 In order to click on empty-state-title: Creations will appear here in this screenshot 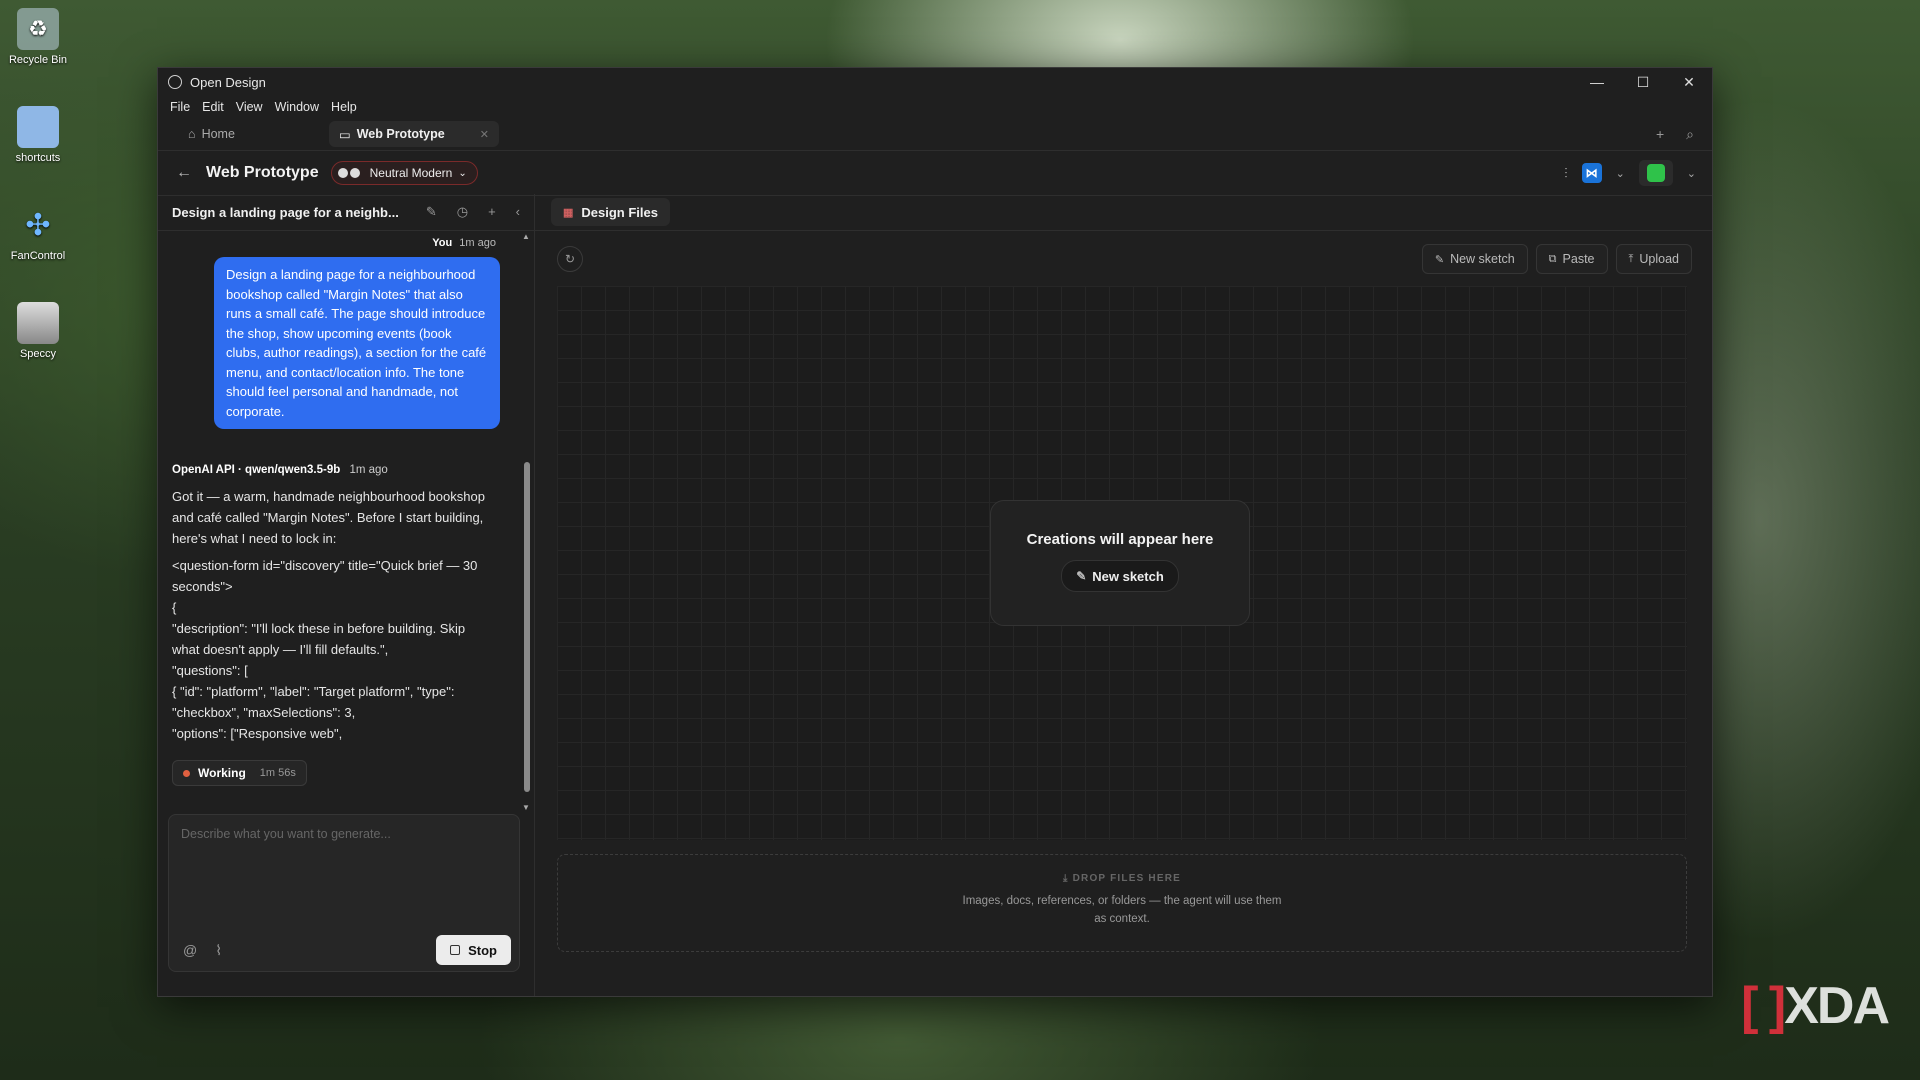, I will do `click(1120, 539)`.